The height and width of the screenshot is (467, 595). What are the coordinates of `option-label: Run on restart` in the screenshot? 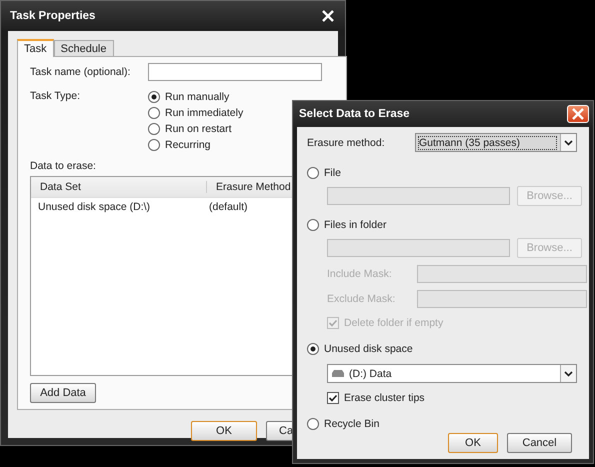 It's located at (198, 129).